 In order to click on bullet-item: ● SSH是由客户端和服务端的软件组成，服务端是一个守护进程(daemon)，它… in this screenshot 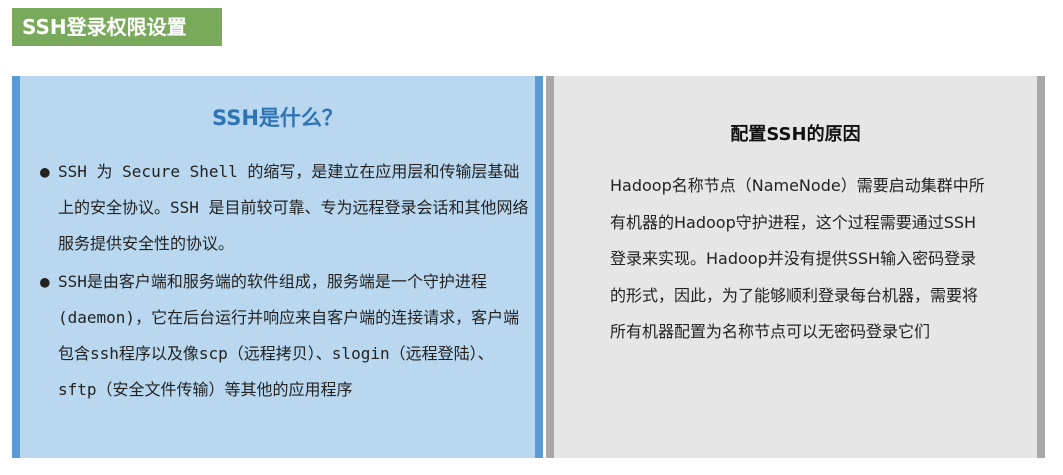, I will do `click(285, 336)`.